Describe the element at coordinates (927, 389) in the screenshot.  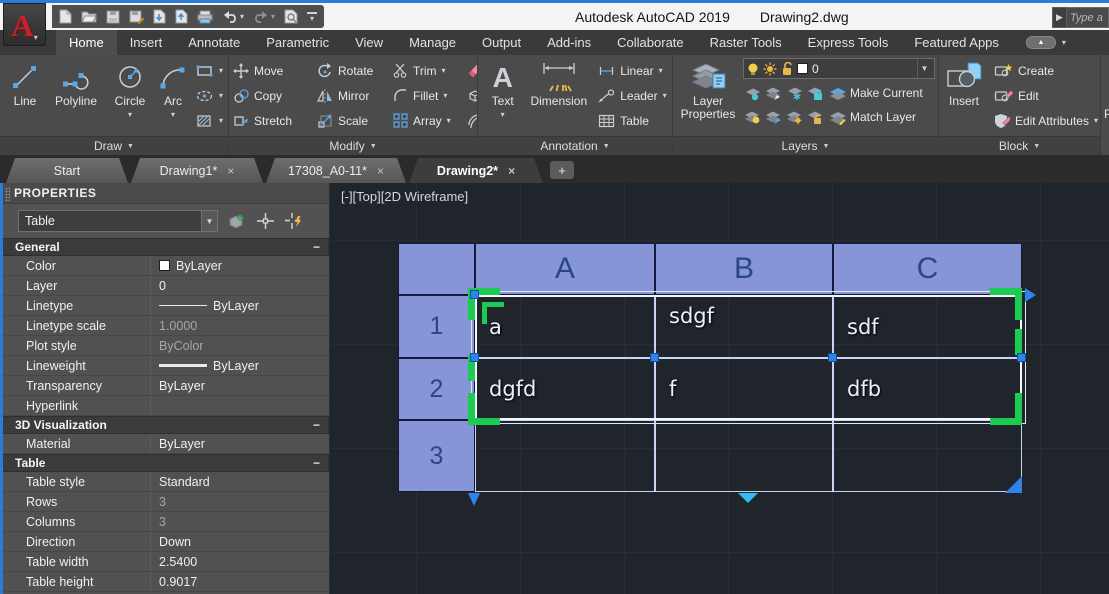
I see `table-cell-c2: dfb` at that location.